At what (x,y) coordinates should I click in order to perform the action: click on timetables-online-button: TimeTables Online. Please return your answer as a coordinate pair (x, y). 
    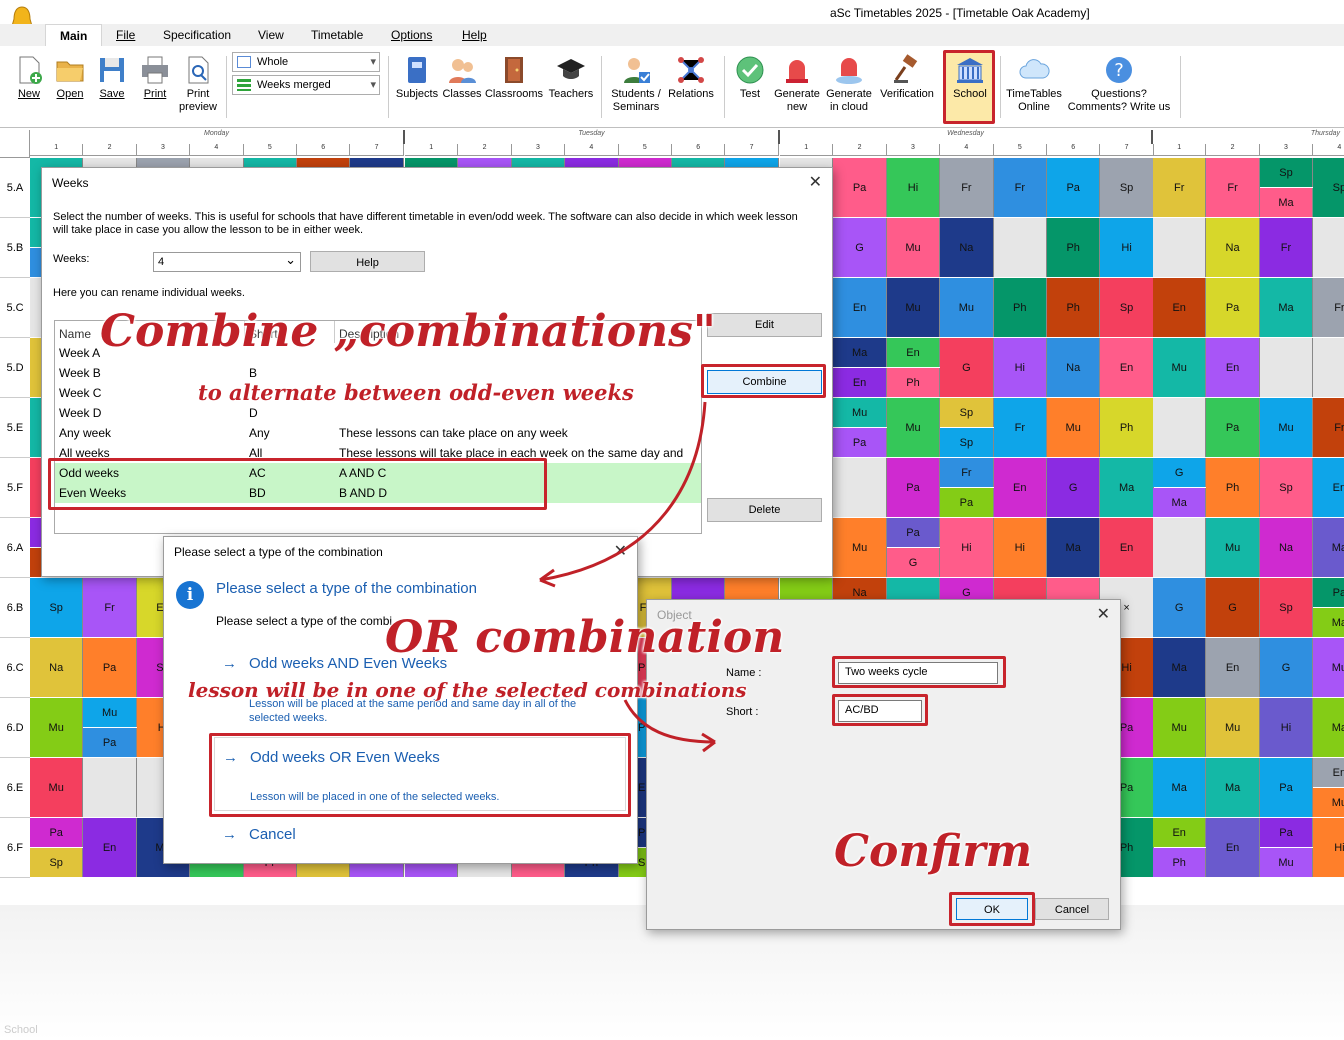
    Looking at the image, I should click on (1034, 82).